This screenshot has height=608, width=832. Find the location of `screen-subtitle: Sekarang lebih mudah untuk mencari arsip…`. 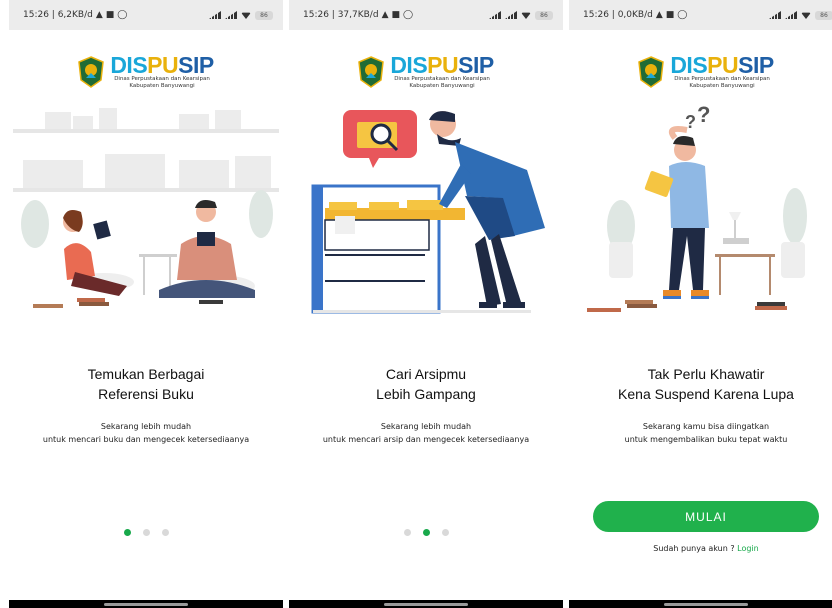

screen-subtitle: Sekarang lebih mudah untuk mencari arsip… is located at coordinates (426, 433).